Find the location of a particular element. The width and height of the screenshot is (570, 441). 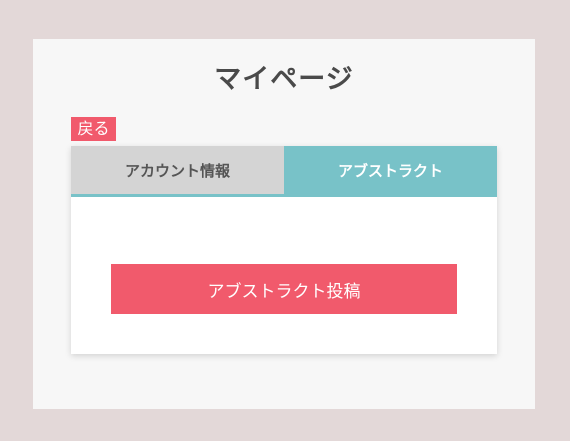

tab-bar: アカウント情報 アブストラクト is located at coordinates (284, 171).